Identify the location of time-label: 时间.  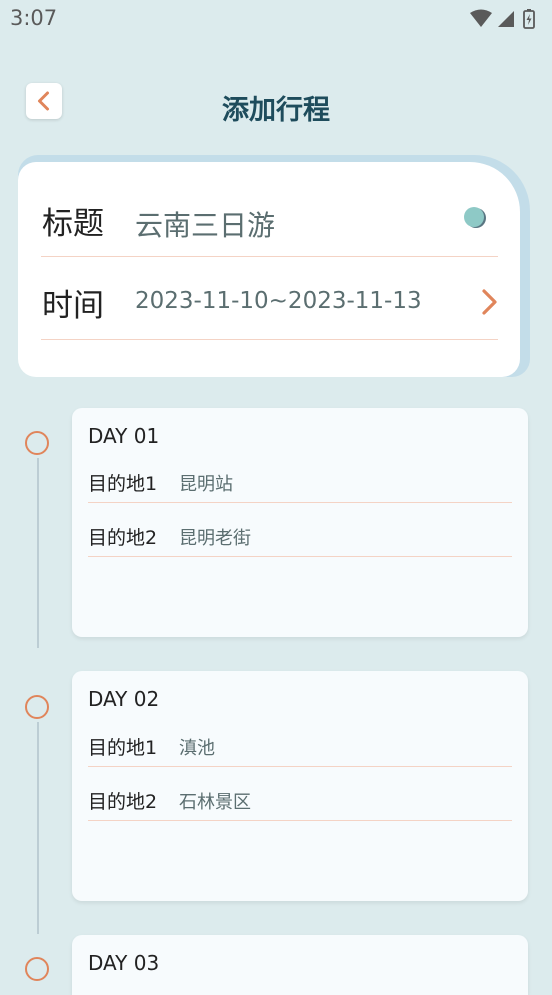
(73, 306).